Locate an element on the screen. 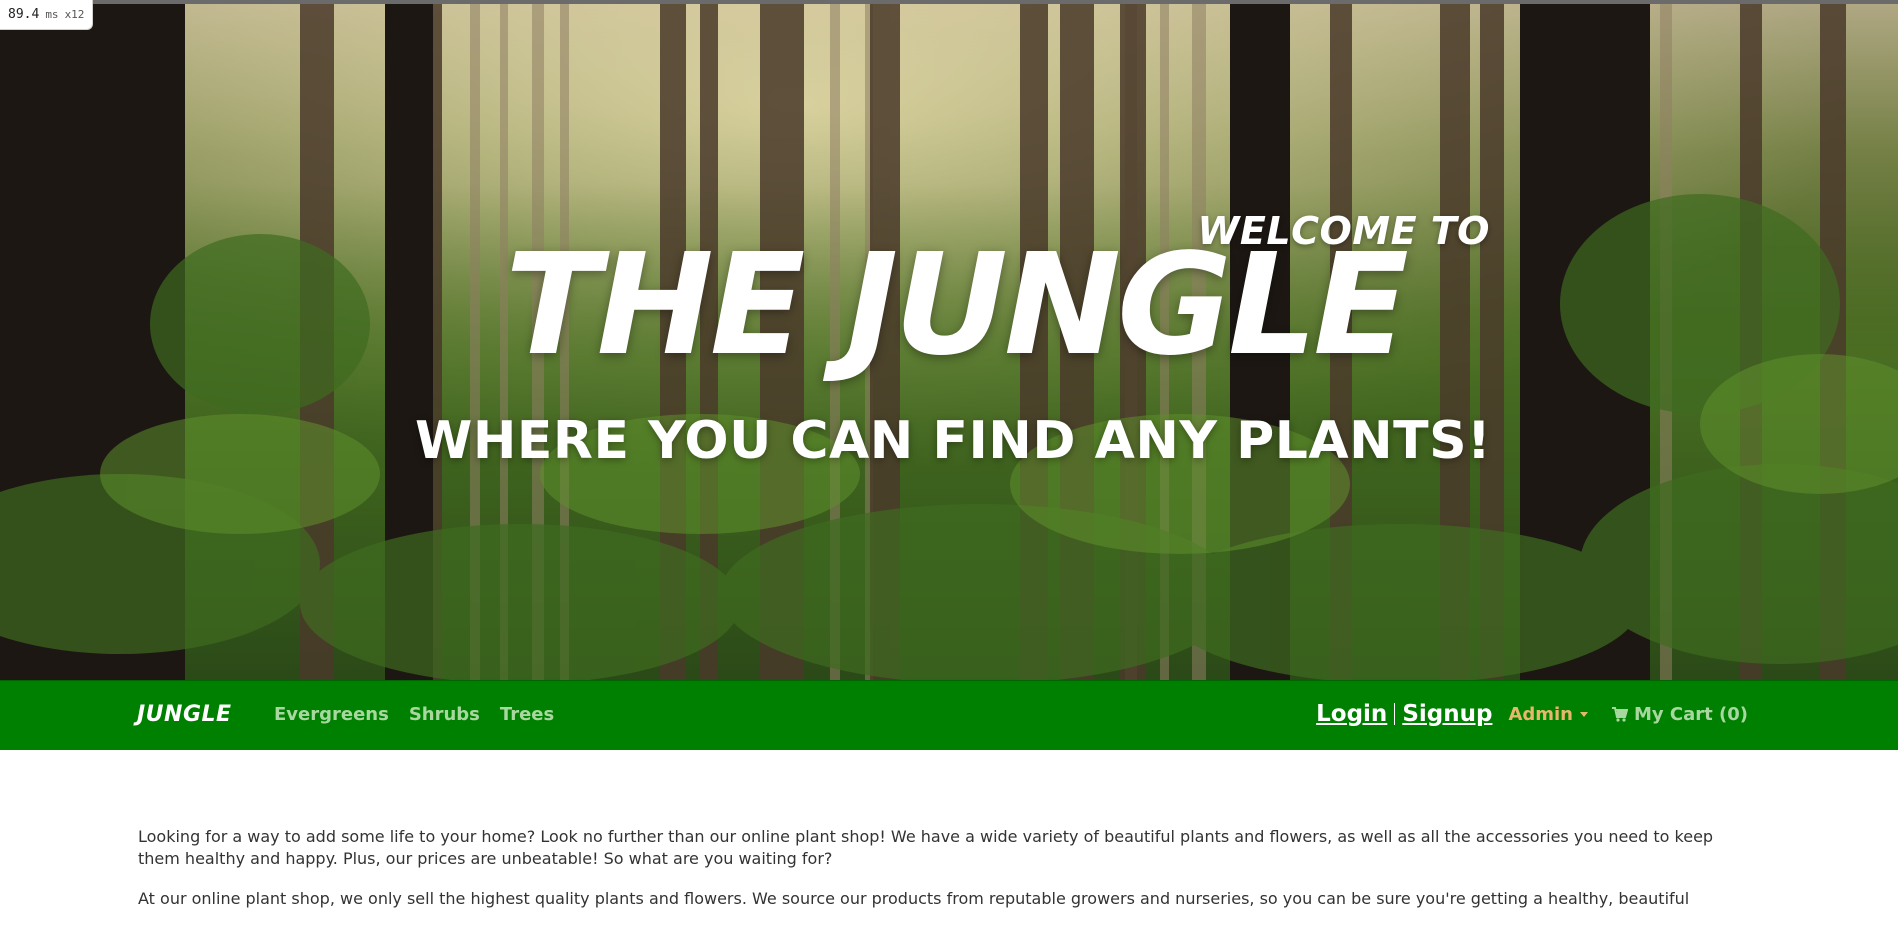 The image size is (1898, 928). login-link: Login is located at coordinates (1351, 714).